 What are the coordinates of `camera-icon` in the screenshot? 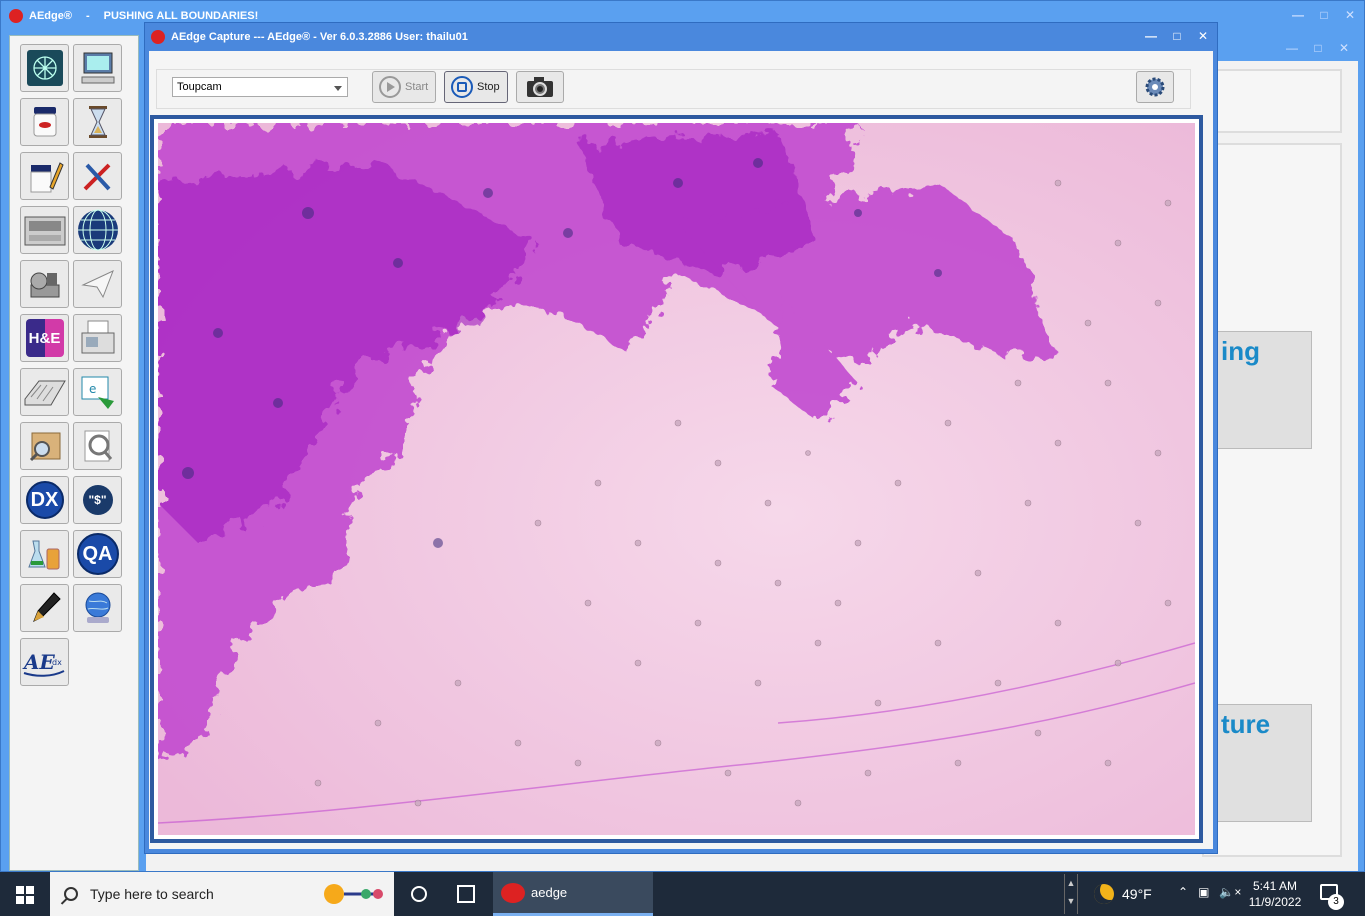 It's located at (540, 87).